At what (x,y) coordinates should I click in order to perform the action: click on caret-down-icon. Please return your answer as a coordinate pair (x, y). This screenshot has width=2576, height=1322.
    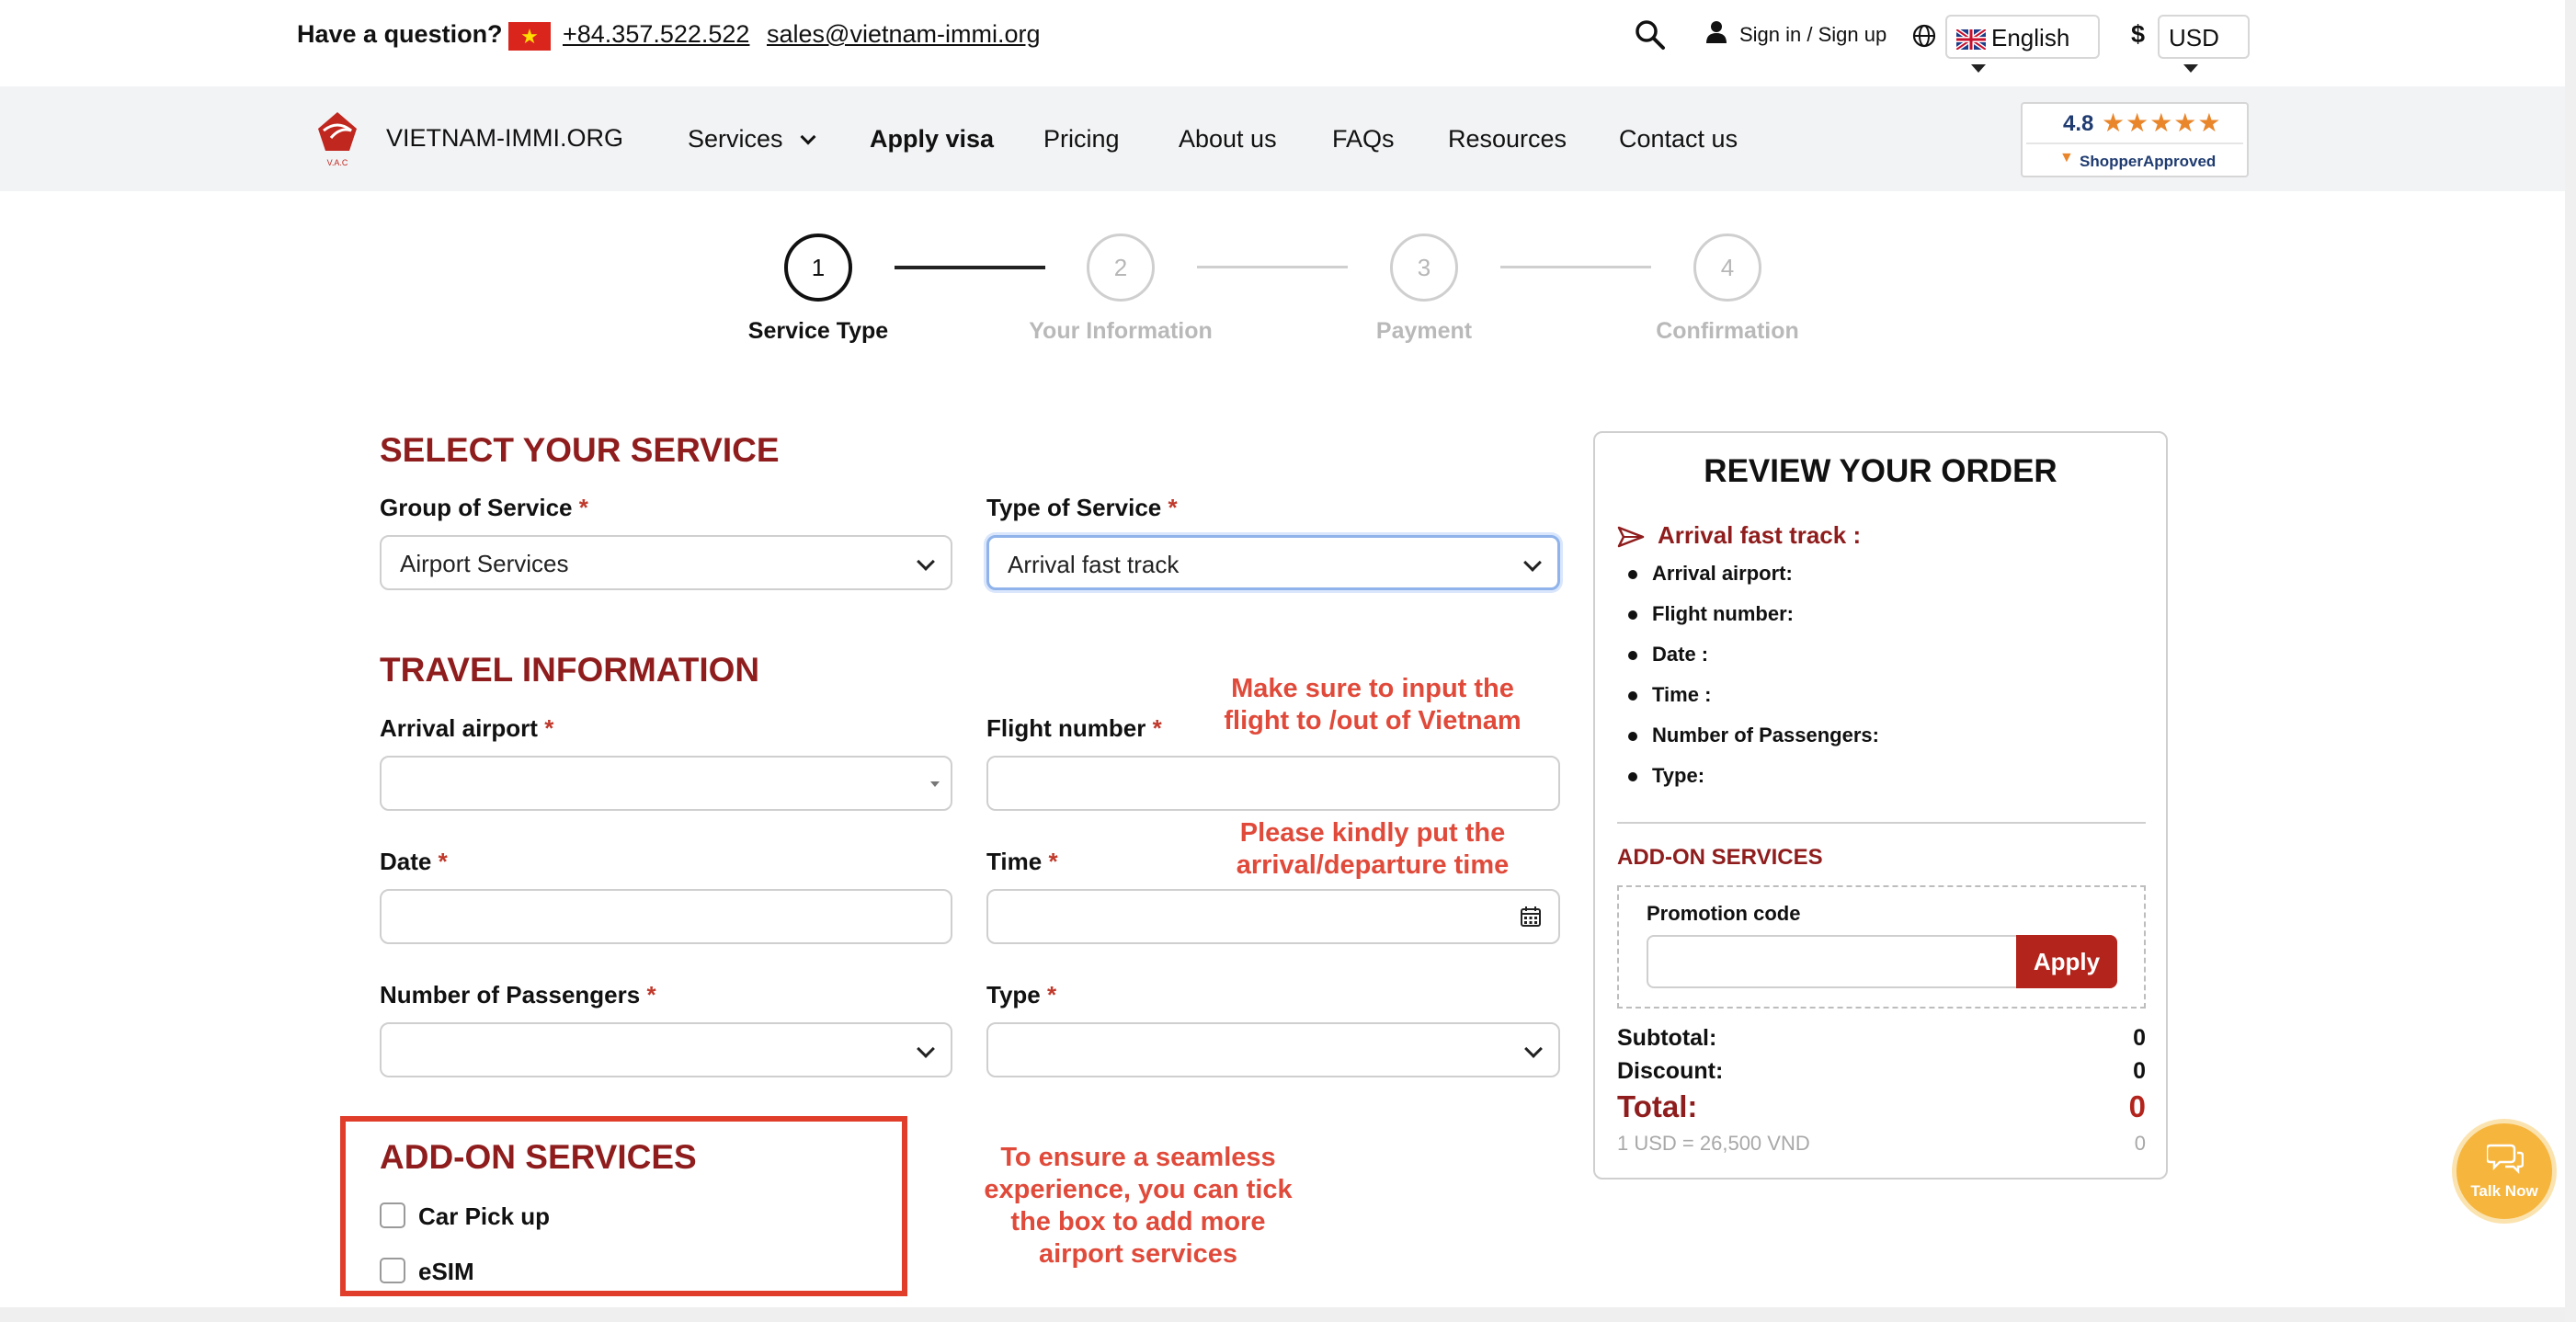
    Looking at the image, I should click on (935, 784).